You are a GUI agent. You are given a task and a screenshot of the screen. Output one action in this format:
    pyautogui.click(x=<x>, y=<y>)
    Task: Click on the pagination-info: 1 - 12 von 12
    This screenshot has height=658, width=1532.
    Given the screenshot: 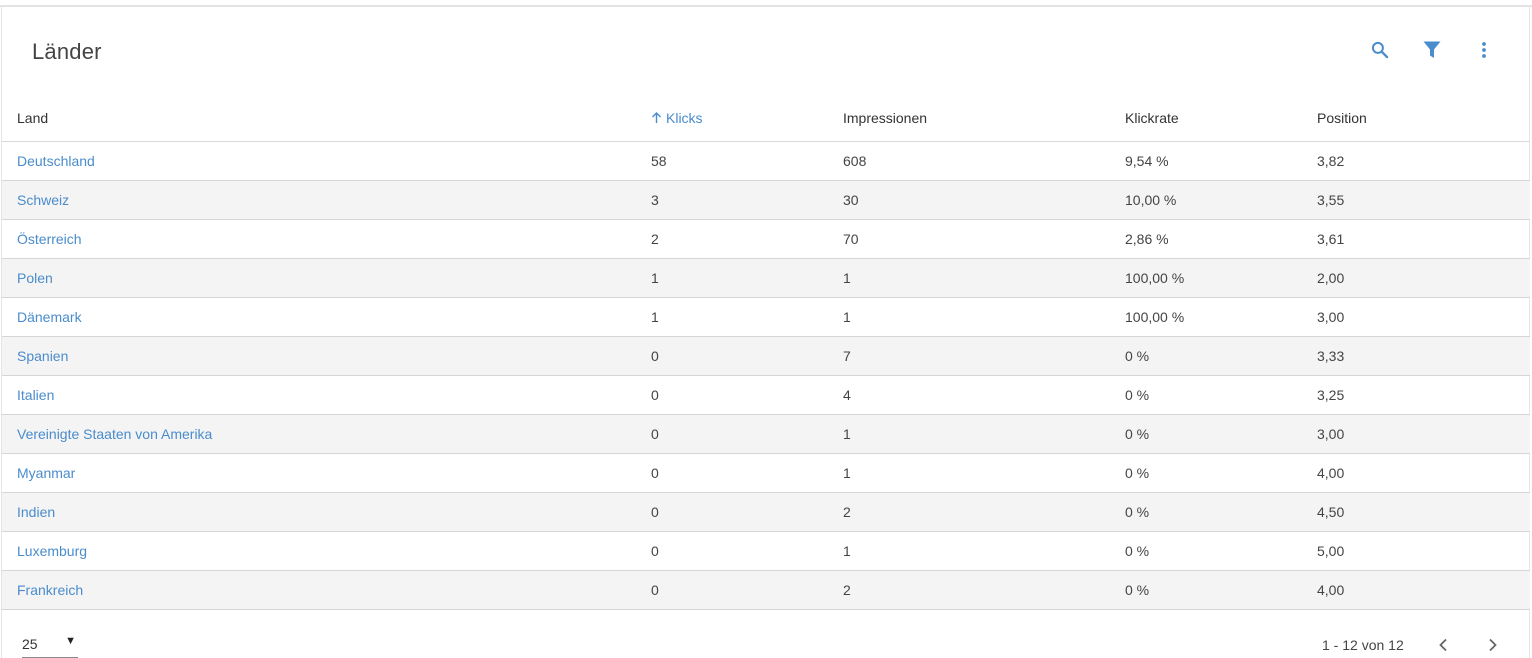 What is the action you would take?
    pyautogui.click(x=1363, y=645)
    